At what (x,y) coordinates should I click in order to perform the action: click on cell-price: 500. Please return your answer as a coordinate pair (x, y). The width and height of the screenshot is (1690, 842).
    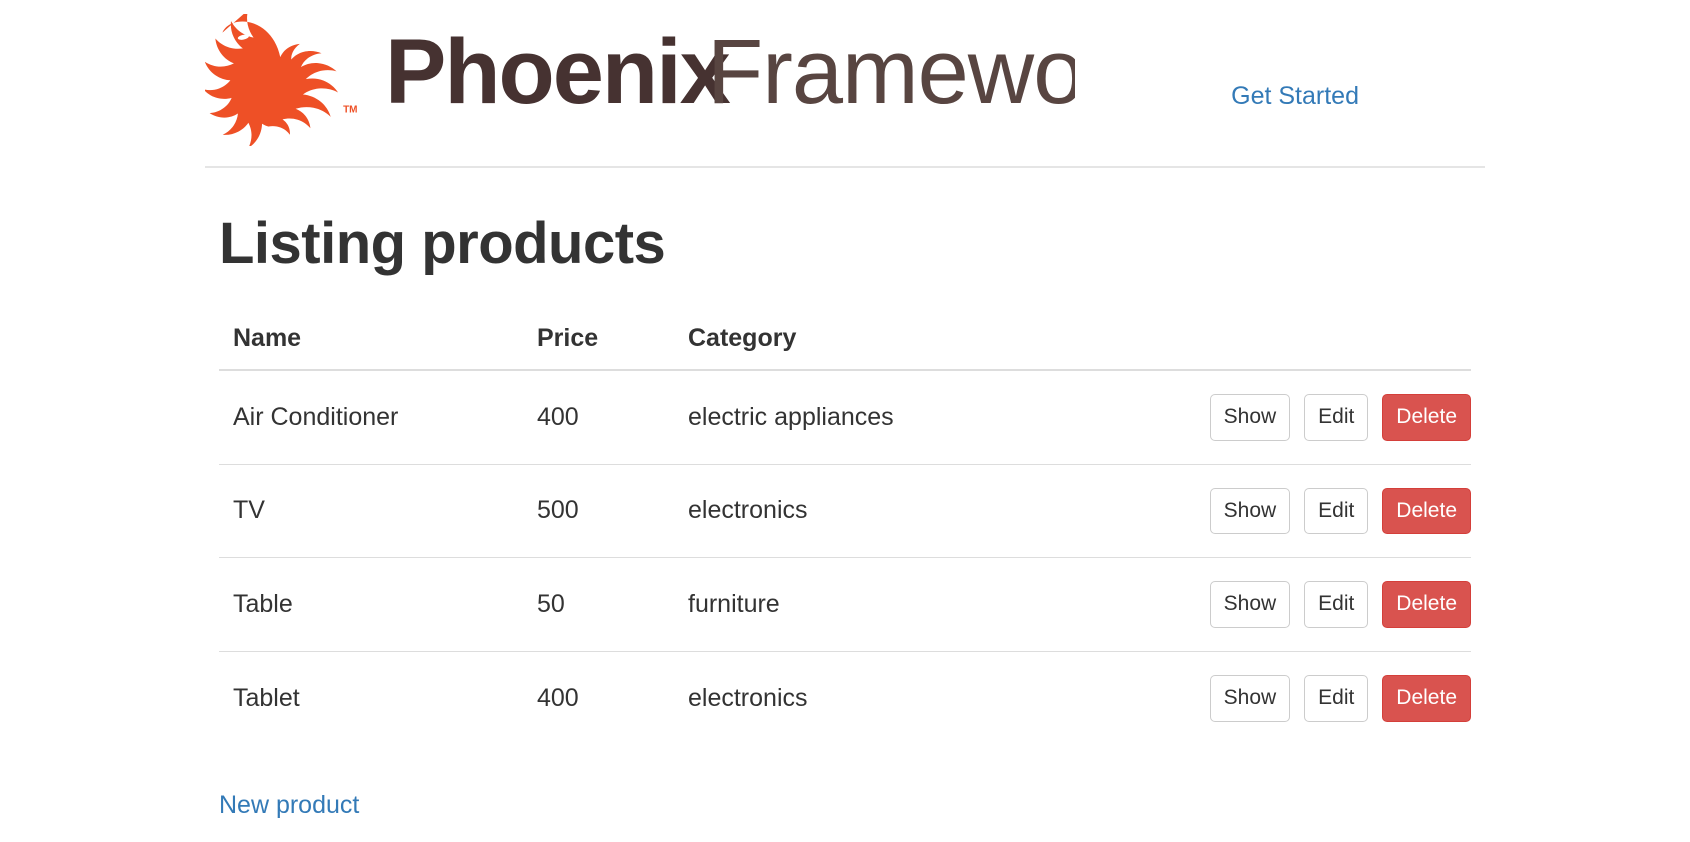
    Looking at the image, I should click on (598, 510).